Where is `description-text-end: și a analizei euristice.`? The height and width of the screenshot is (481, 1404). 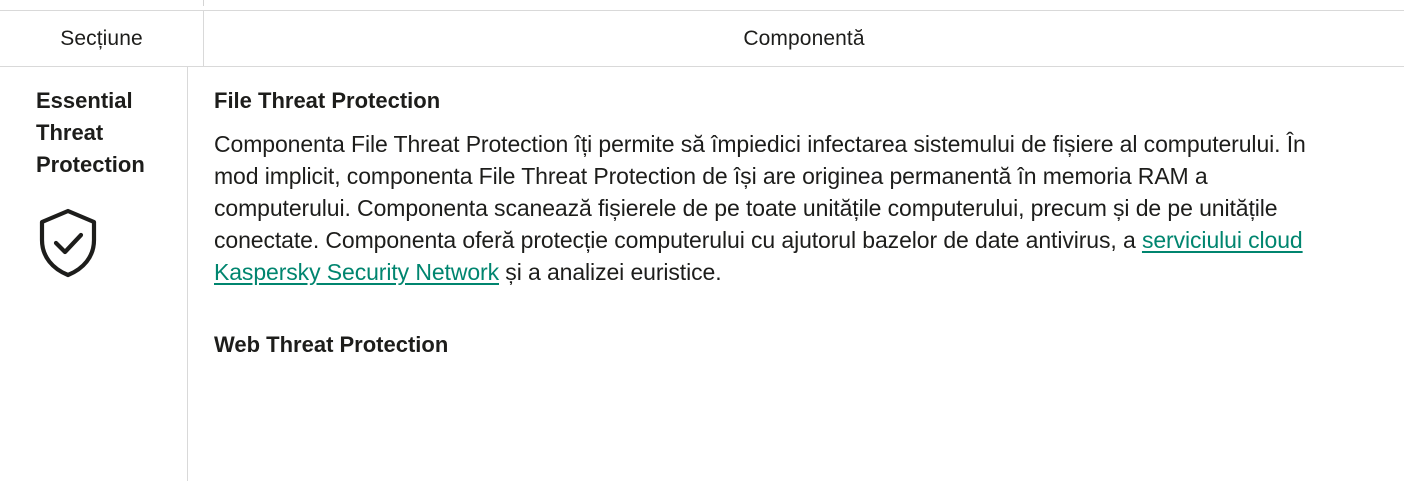 description-text-end: și a analizei euristice. is located at coordinates (610, 272).